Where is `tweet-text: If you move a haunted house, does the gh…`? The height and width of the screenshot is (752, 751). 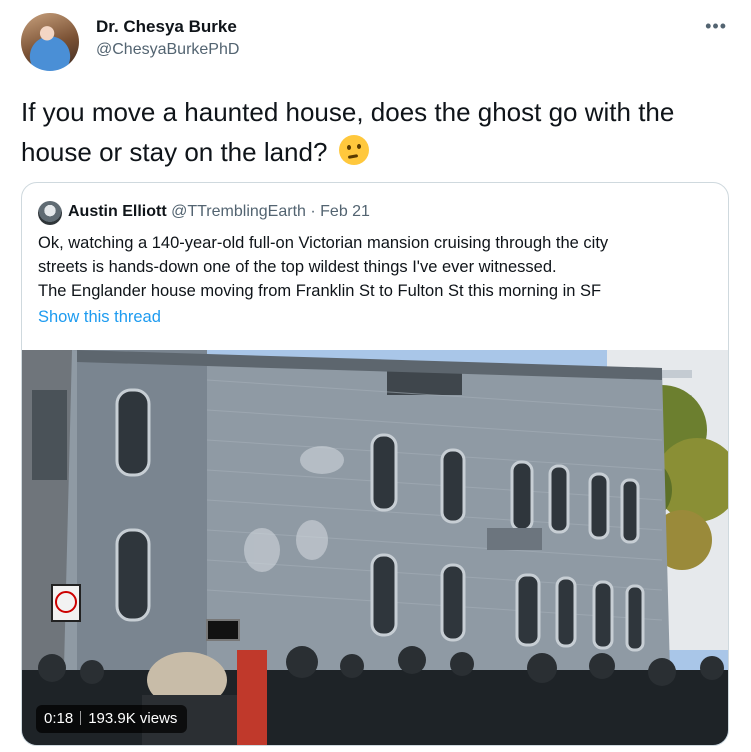
tweet-text: If you move a haunted house, does the gh… is located at coordinates (371, 132).